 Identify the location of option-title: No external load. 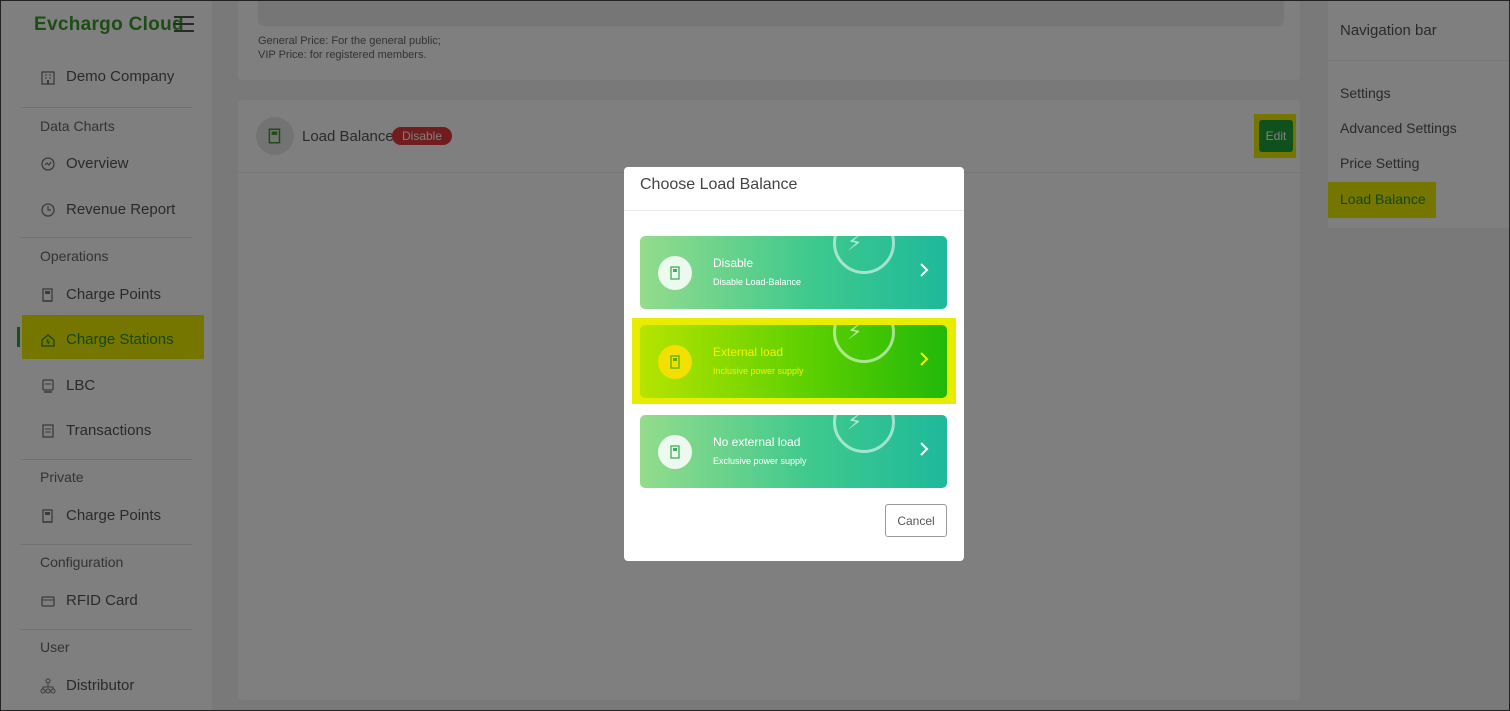
(757, 442).